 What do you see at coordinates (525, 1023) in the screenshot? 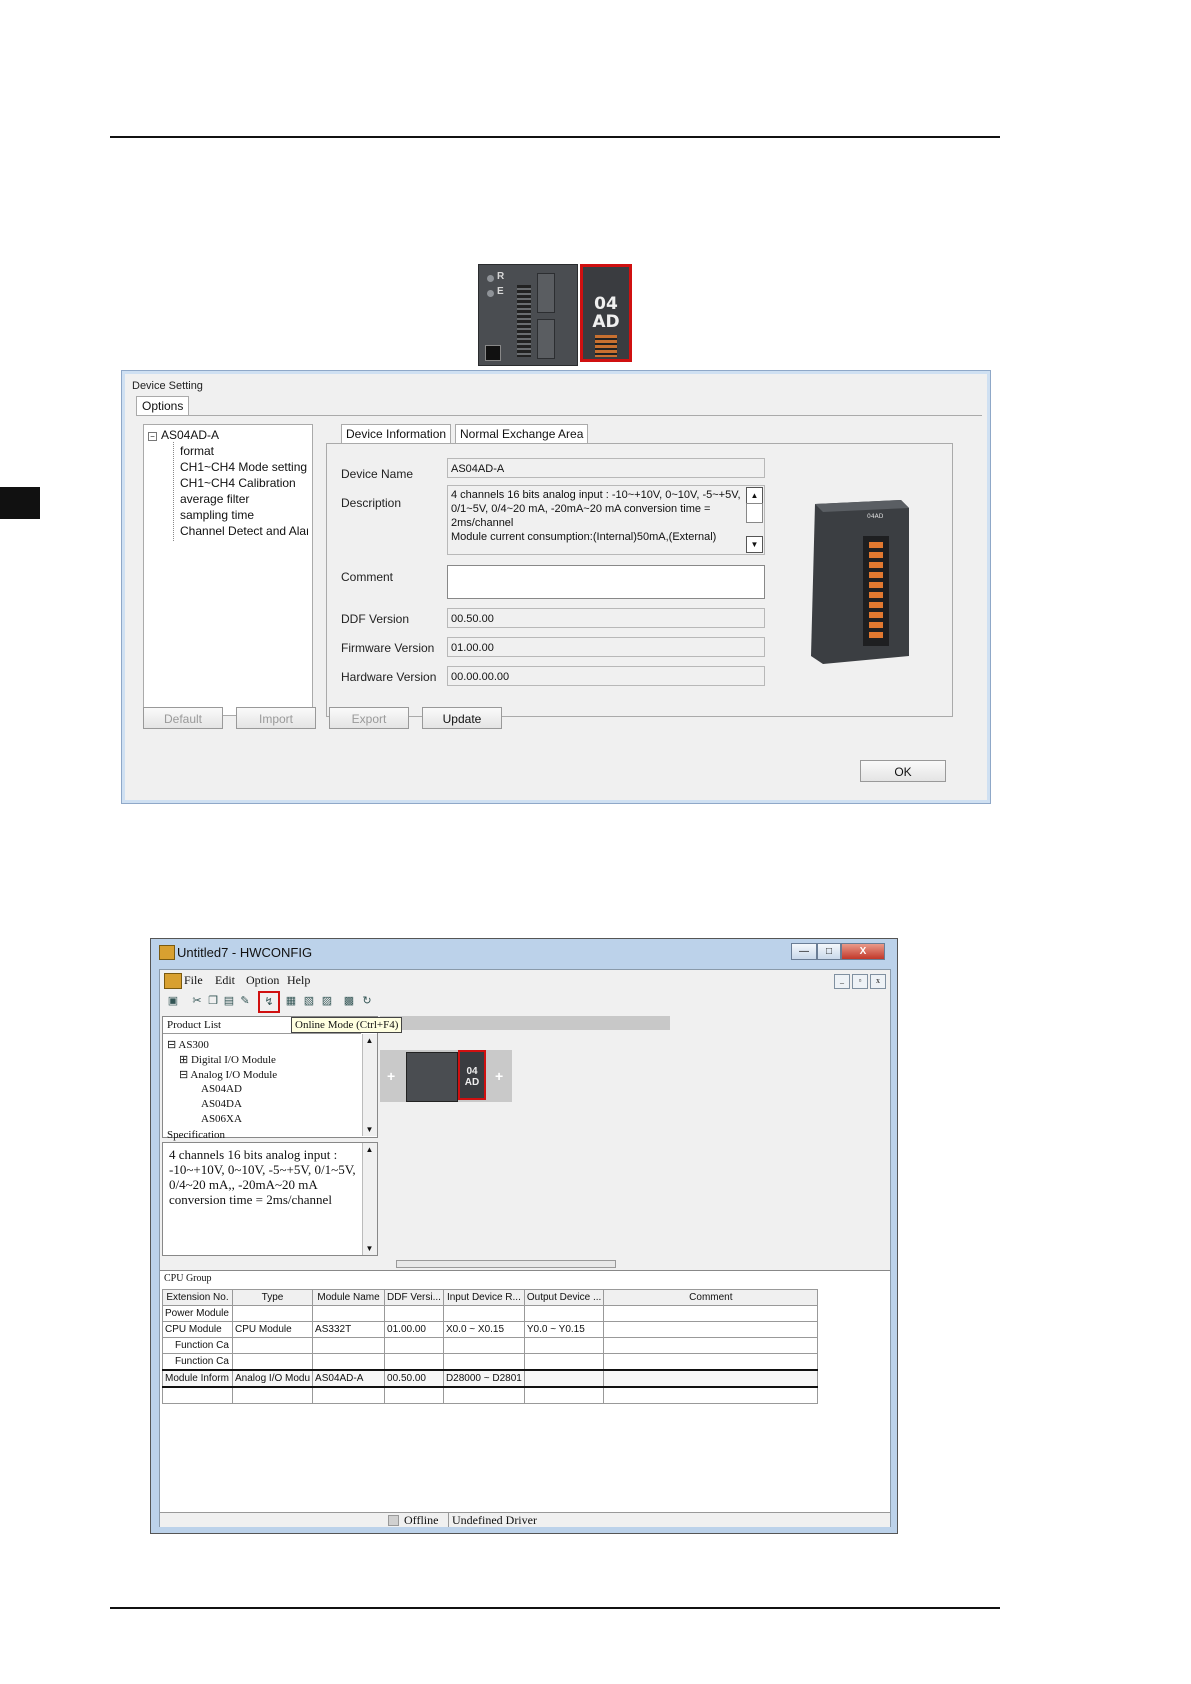
I see `work-area-header` at bounding box center [525, 1023].